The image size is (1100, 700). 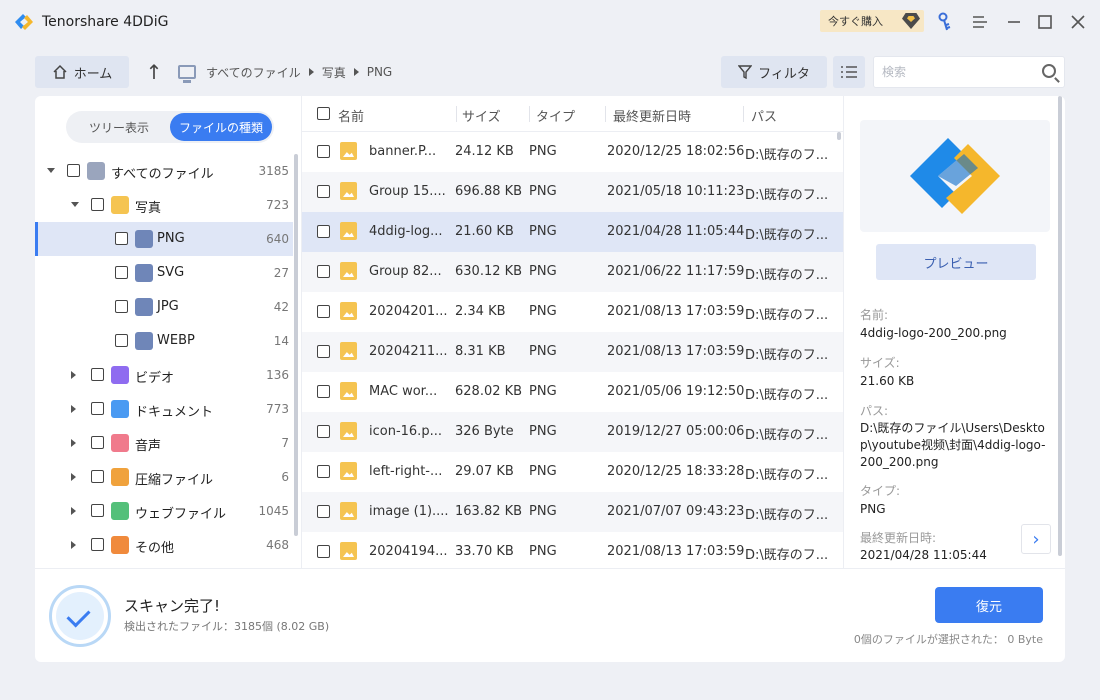 What do you see at coordinates (323, 113) in the screenshot?
I see `select-all-checkbox` at bounding box center [323, 113].